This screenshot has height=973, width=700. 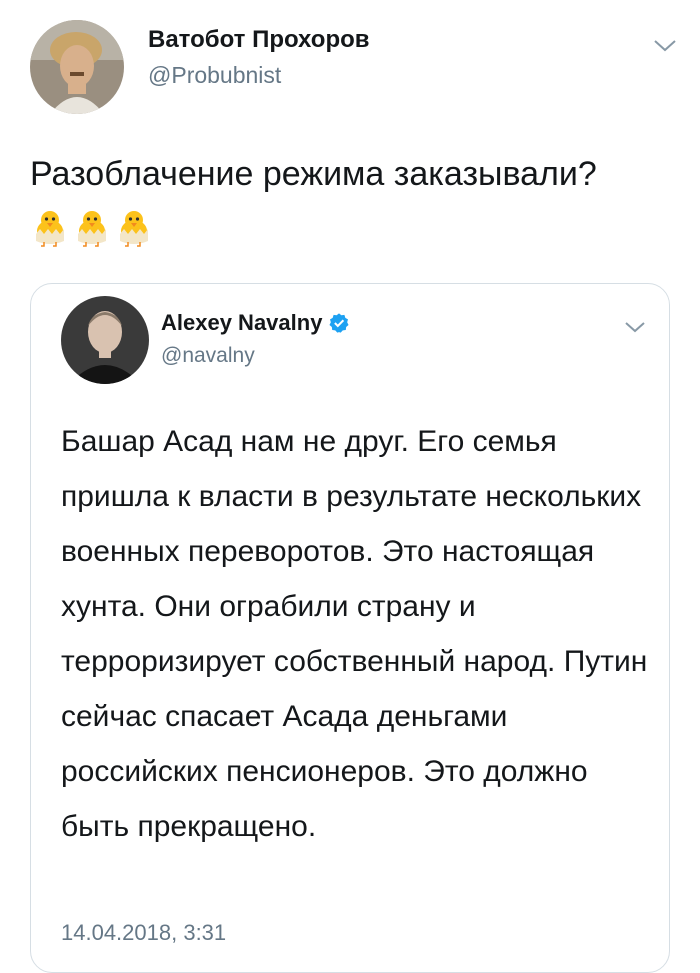 What do you see at coordinates (313, 174) in the screenshot?
I see `tweet-text-content: Разоблачение режима заказывали?` at bounding box center [313, 174].